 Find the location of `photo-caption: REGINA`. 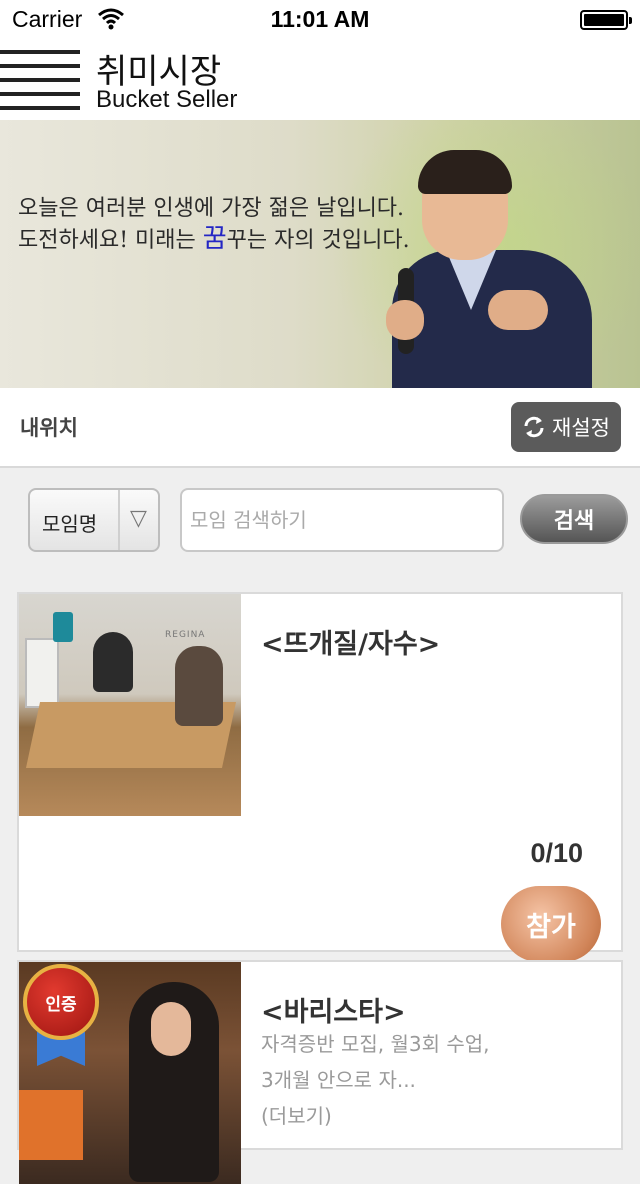

photo-caption: REGINA is located at coordinates (185, 635).